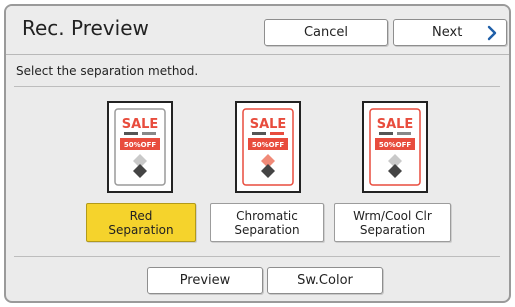 This screenshot has height=307, width=515. I want to click on warm-cool-separation-button: Wrm/Cool Clr Separation, so click(392, 222).